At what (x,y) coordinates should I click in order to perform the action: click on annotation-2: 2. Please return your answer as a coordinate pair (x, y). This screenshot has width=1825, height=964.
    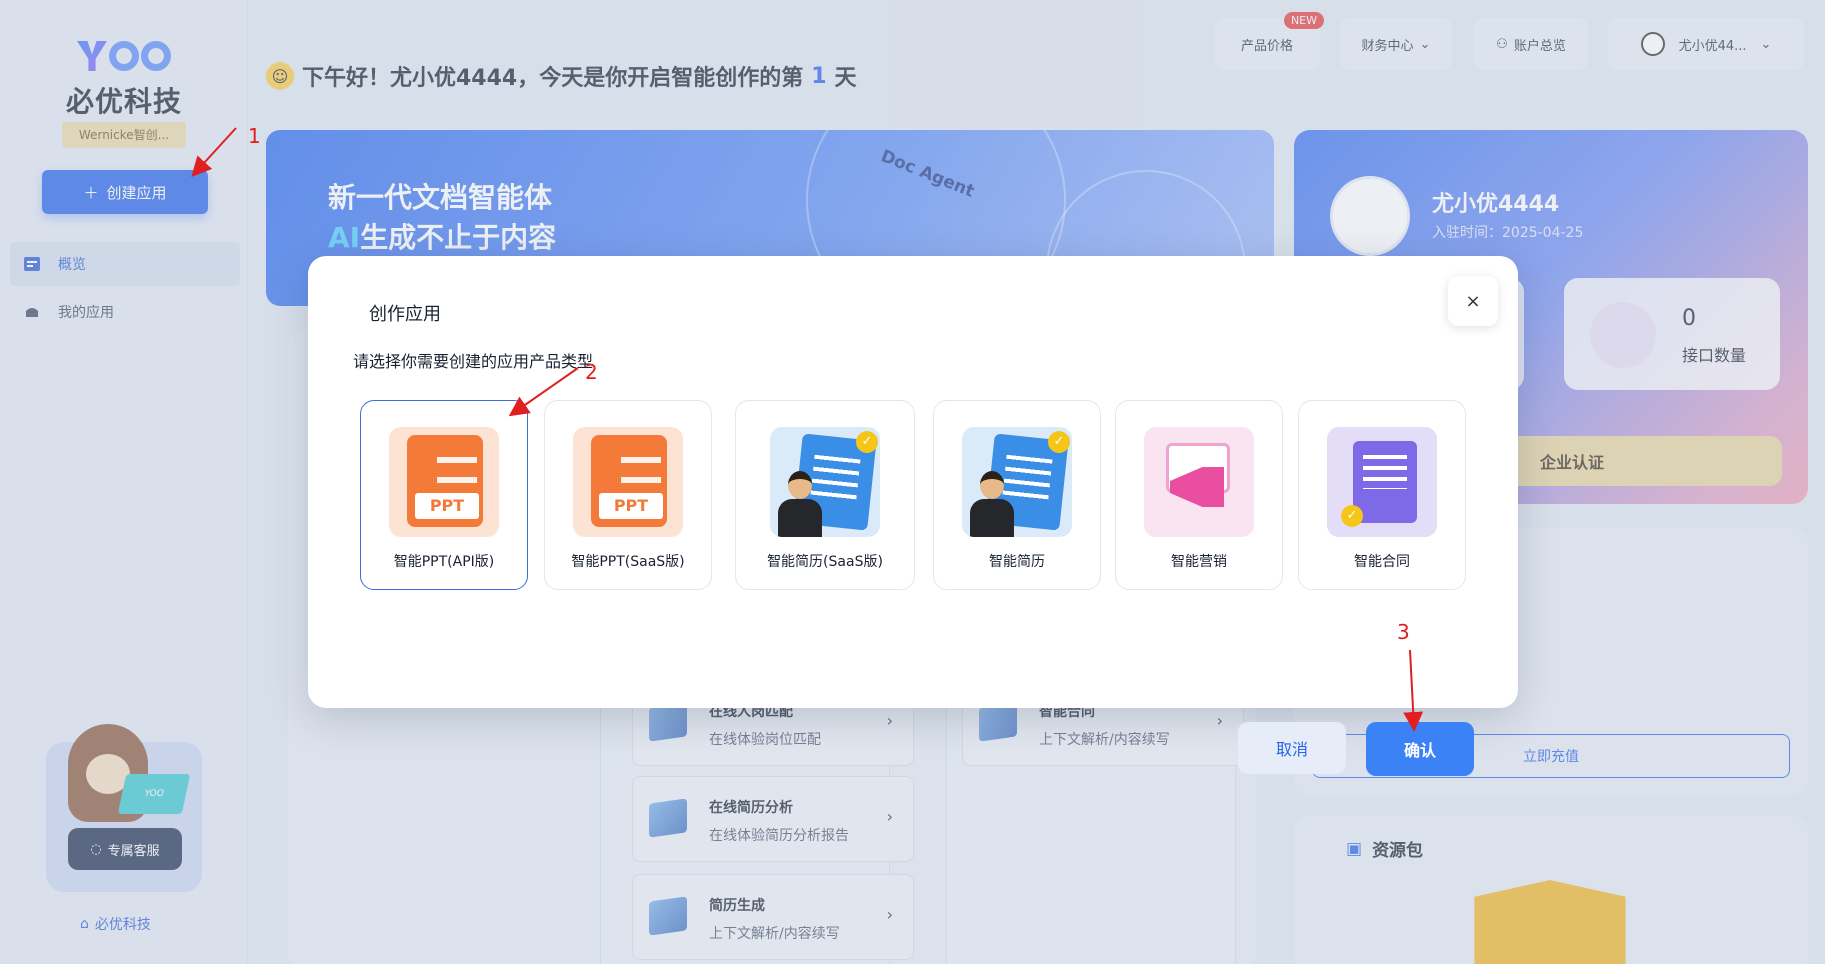
    Looking at the image, I should click on (591, 372).